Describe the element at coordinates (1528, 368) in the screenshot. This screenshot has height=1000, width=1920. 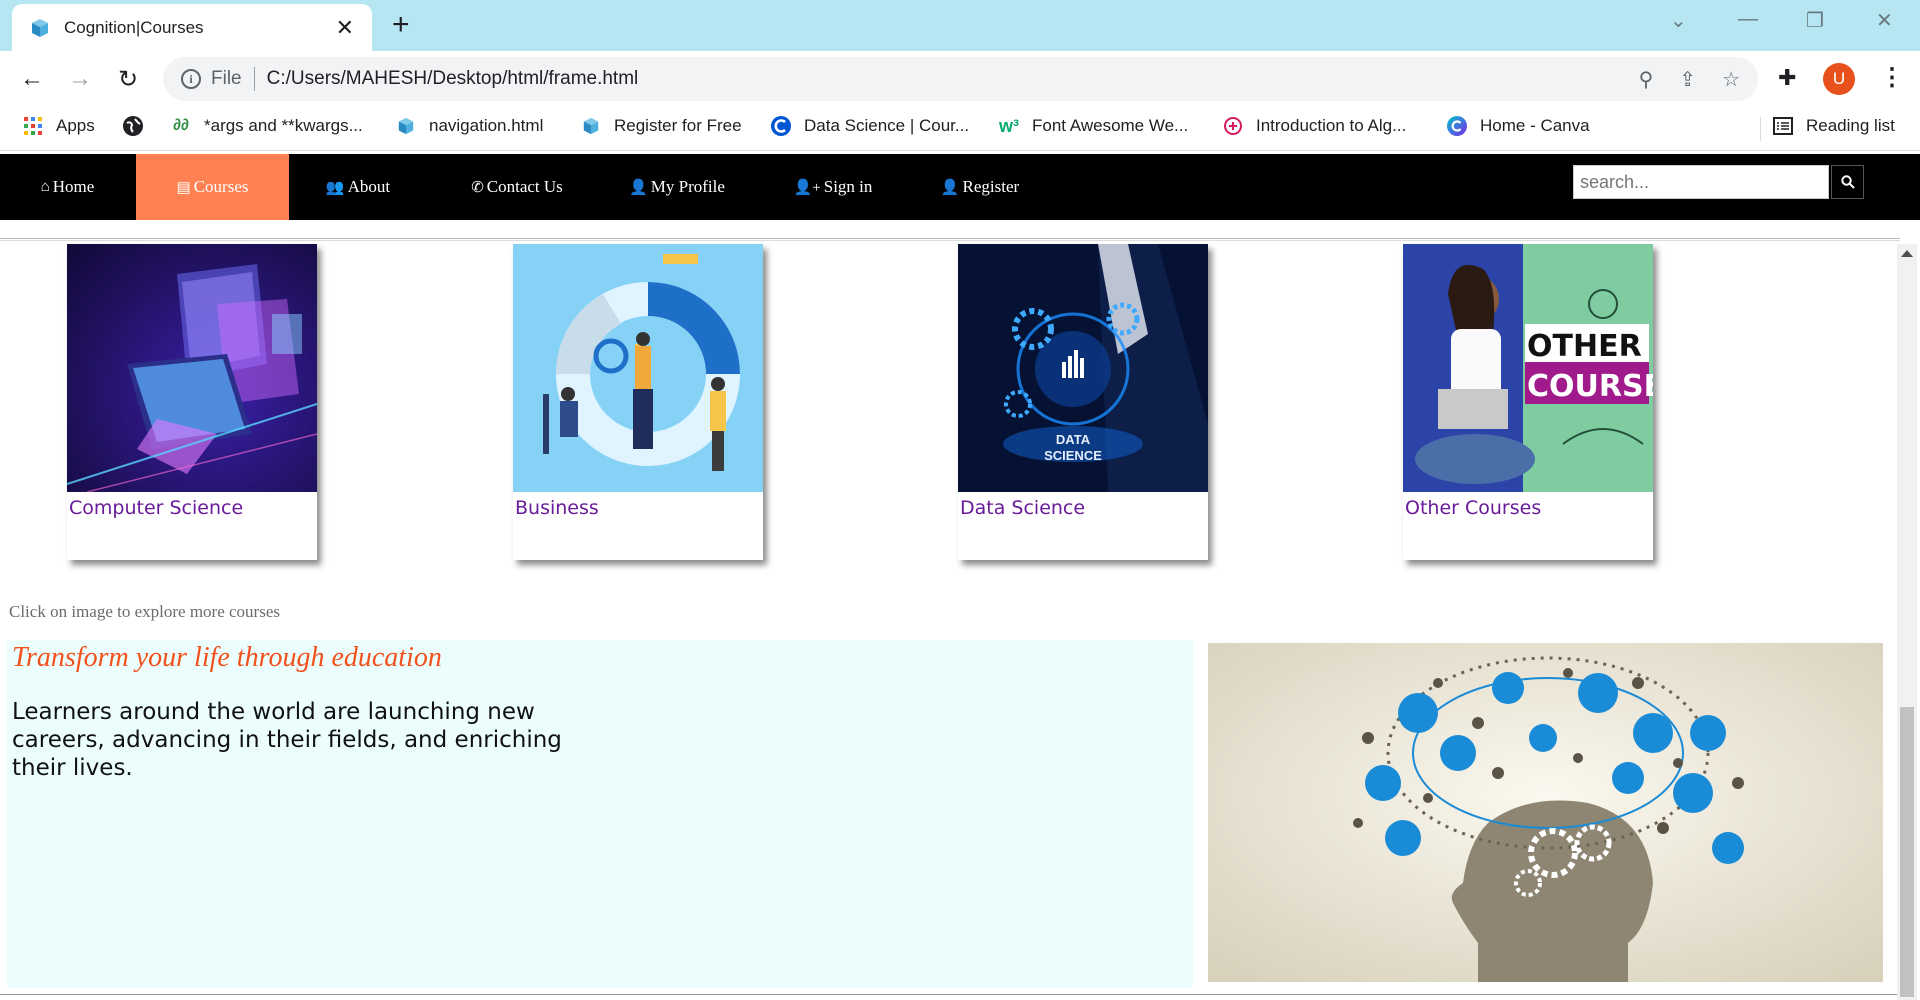
I see `other-courses-image: OTHER COURSES` at that location.